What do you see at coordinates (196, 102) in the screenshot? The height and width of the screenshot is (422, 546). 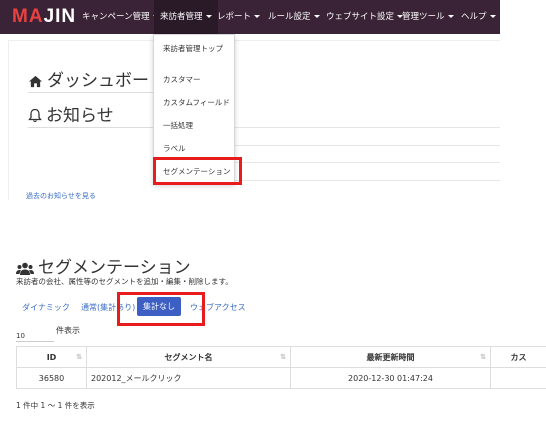 I see `menu-custom-field: カスタムフィールド` at bounding box center [196, 102].